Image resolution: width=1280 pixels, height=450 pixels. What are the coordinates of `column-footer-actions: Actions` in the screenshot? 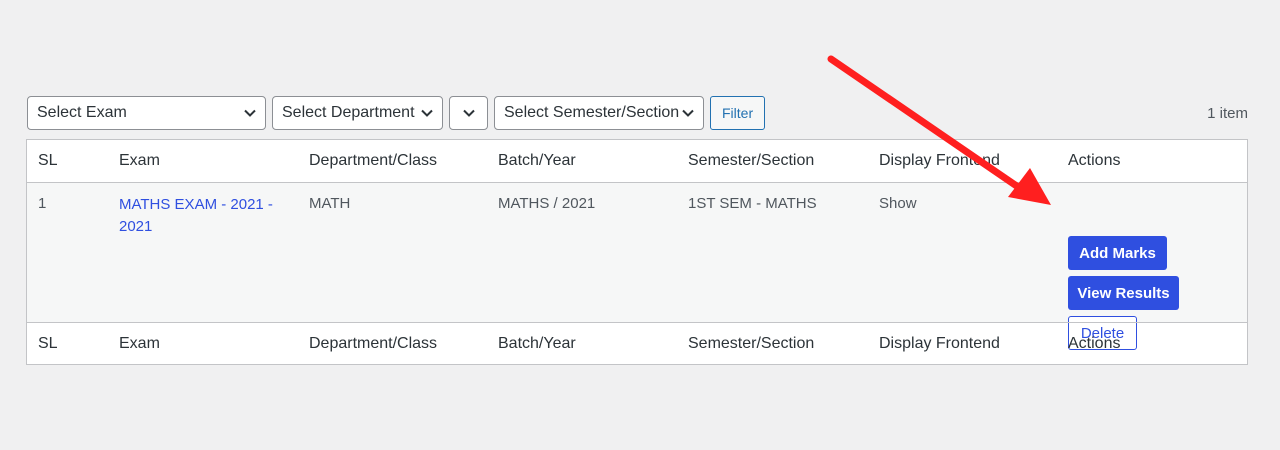 It's located at (1094, 343).